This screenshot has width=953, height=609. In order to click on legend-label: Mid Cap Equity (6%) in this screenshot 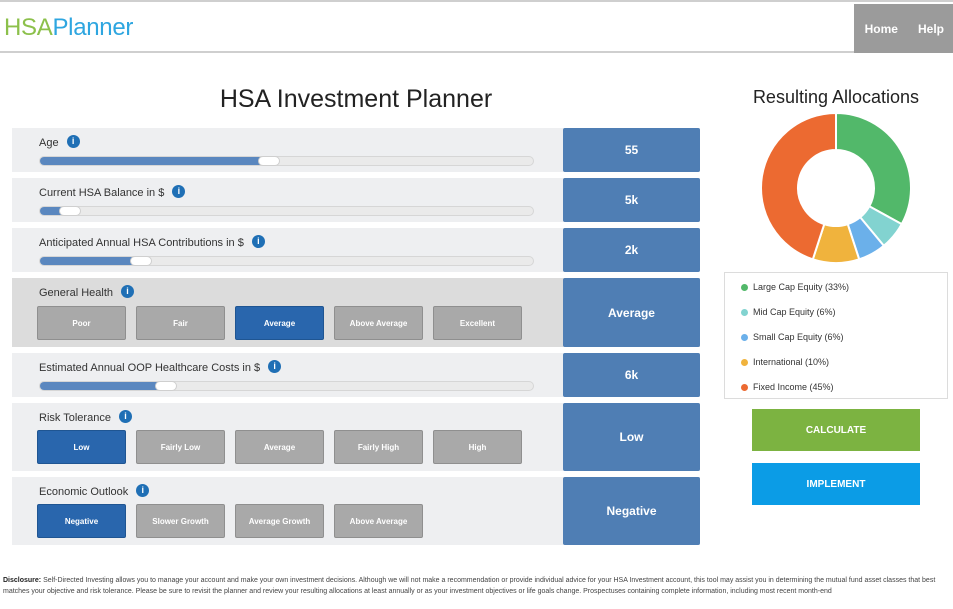, I will do `click(794, 312)`.